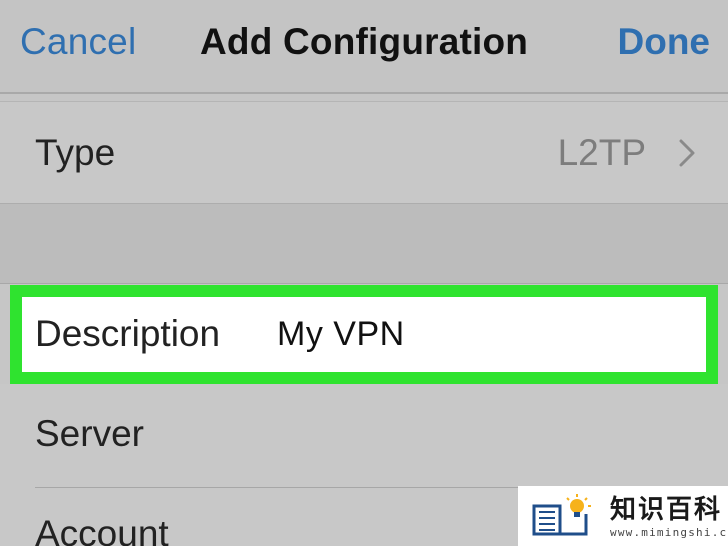 This screenshot has height=546, width=728. What do you see at coordinates (75, 152) in the screenshot?
I see `type-label: Type` at bounding box center [75, 152].